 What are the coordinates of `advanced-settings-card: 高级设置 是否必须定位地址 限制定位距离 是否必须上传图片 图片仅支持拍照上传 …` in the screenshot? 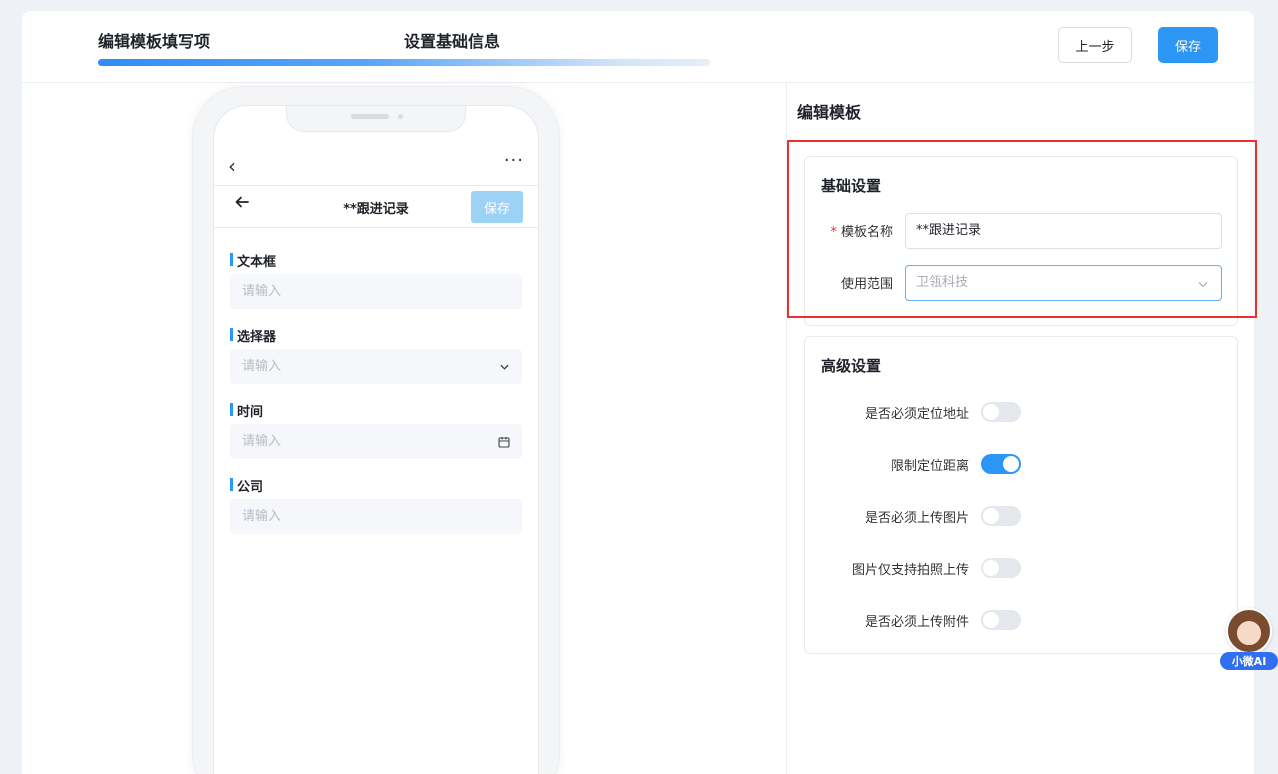 It's located at (1021, 495).